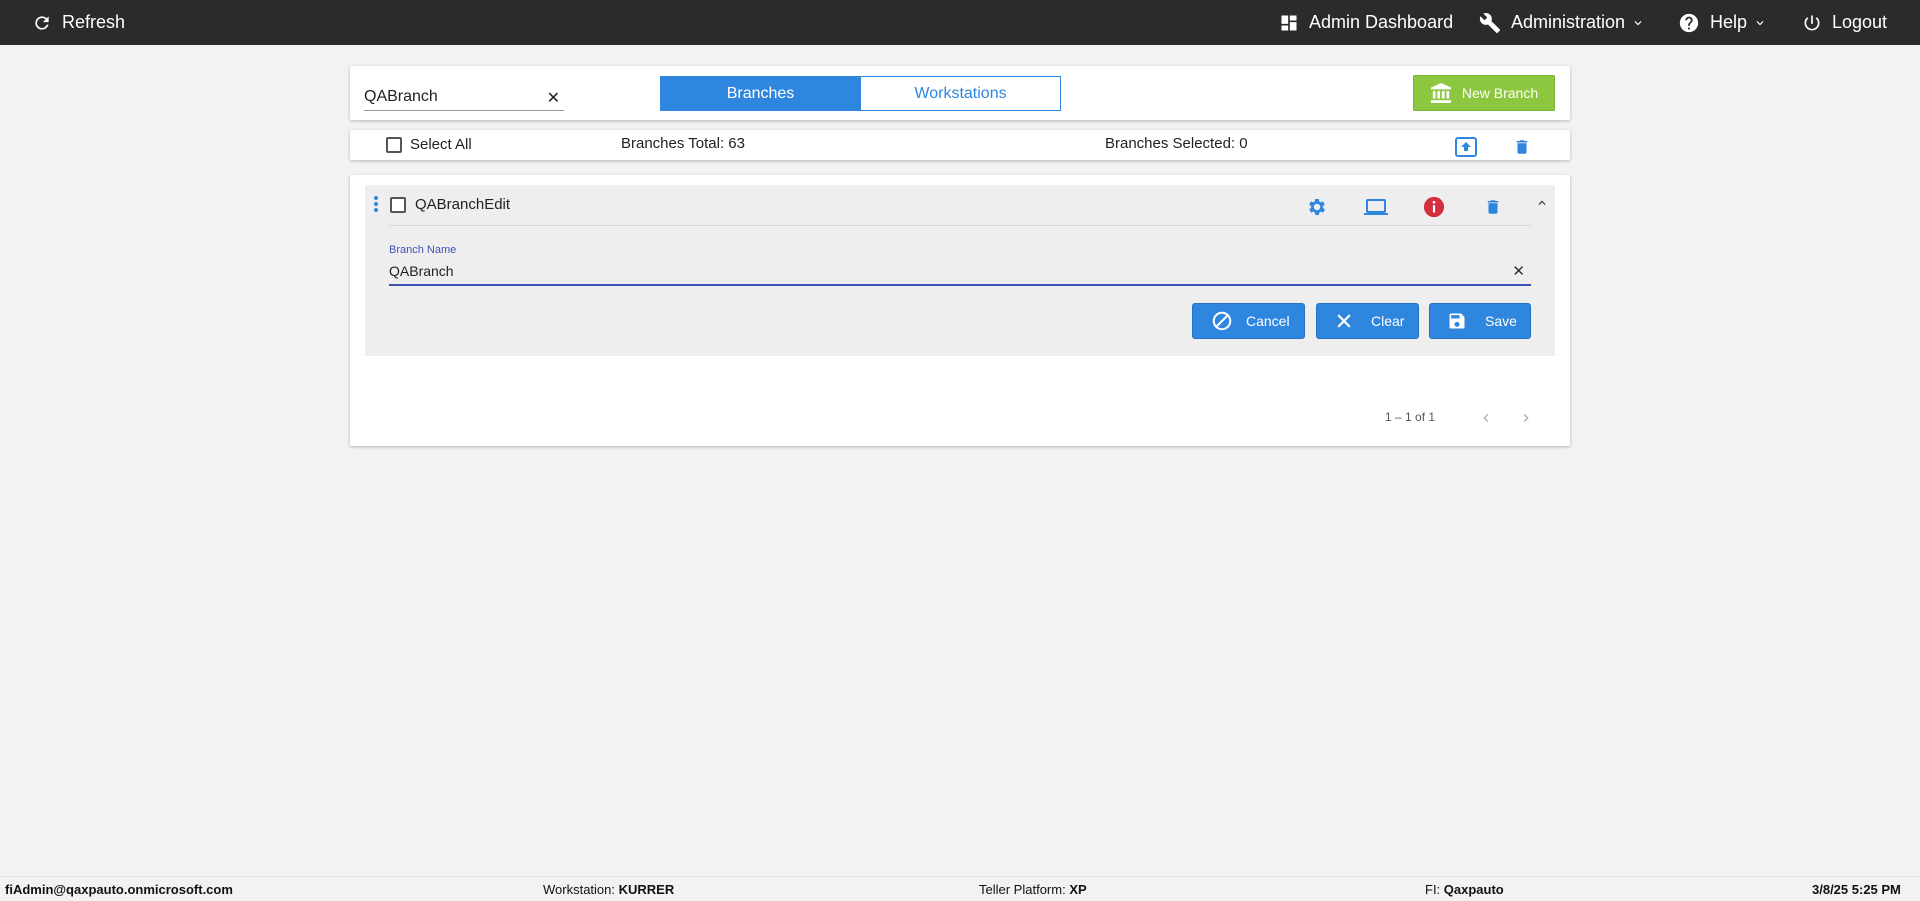 The height and width of the screenshot is (901, 1920). What do you see at coordinates (760, 93) in the screenshot?
I see `tab-branches: Branches` at bounding box center [760, 93].